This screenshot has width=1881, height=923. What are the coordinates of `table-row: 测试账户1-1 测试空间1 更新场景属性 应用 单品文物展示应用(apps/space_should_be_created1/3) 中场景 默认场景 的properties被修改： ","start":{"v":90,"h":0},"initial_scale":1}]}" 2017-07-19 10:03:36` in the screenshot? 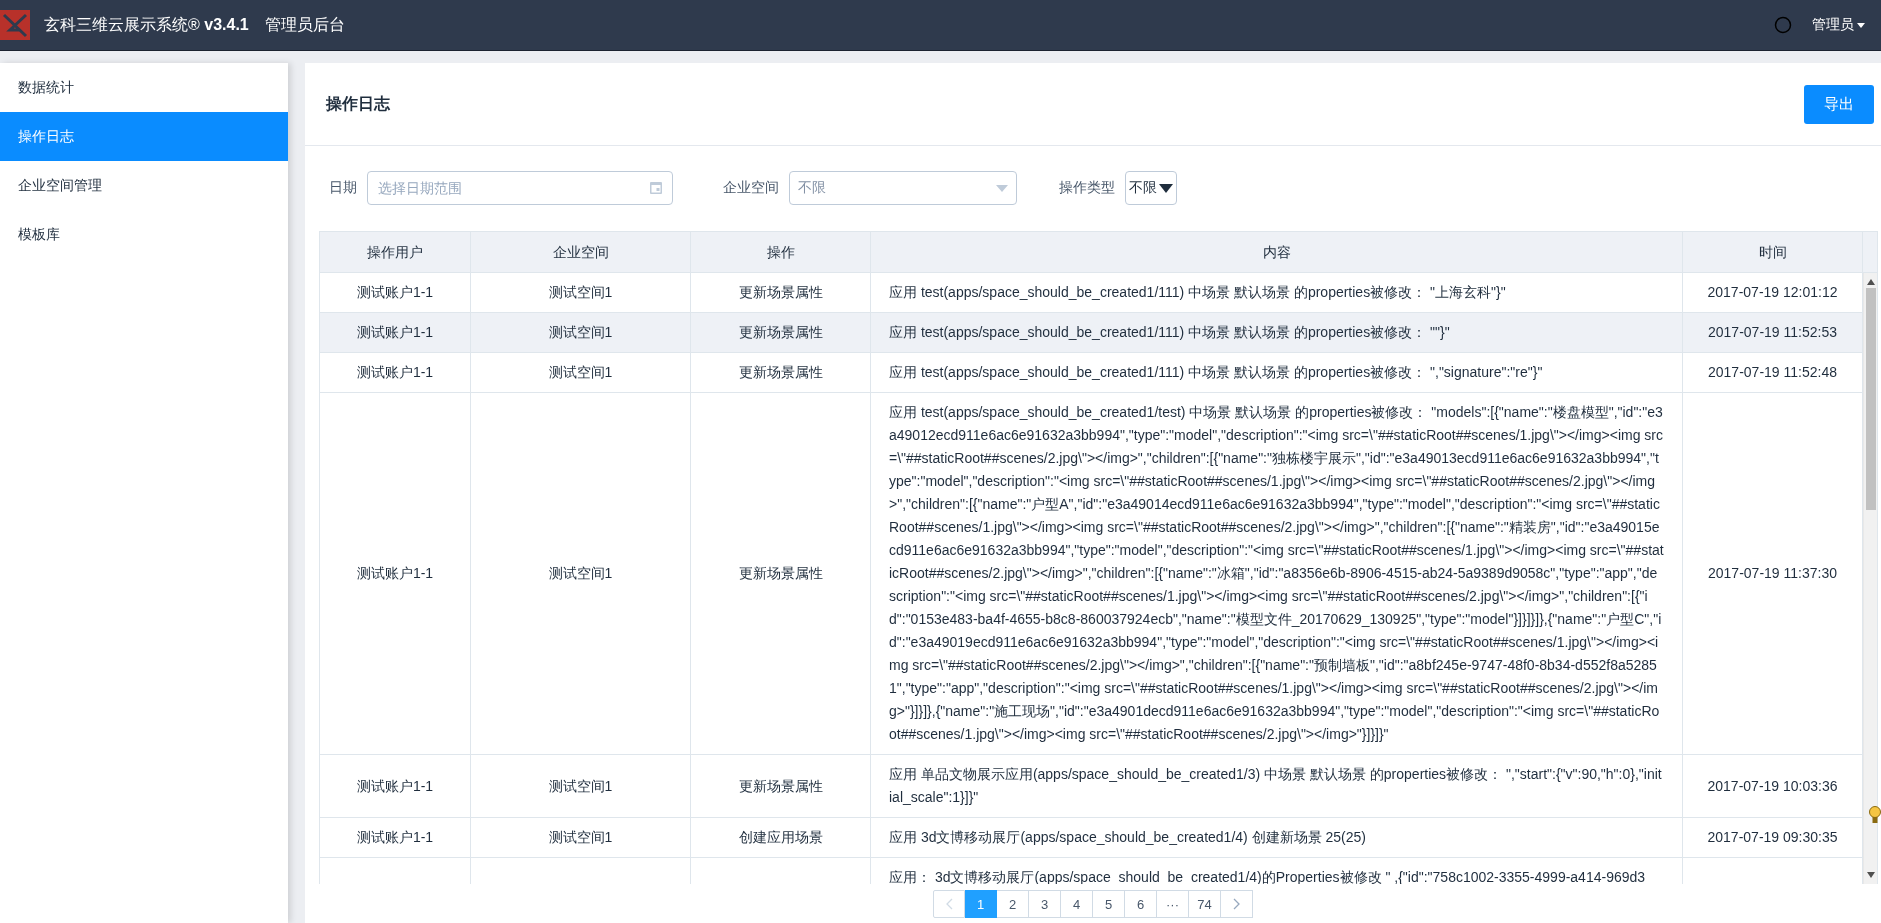 It's located at (1091, 786).